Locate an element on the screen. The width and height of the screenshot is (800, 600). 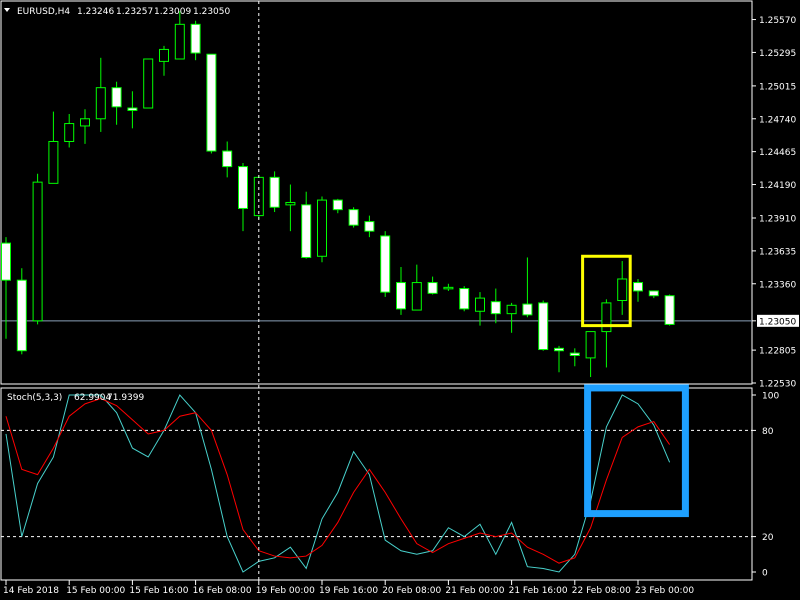
close-value: 1.23050 is located at coordinates (211, 12).